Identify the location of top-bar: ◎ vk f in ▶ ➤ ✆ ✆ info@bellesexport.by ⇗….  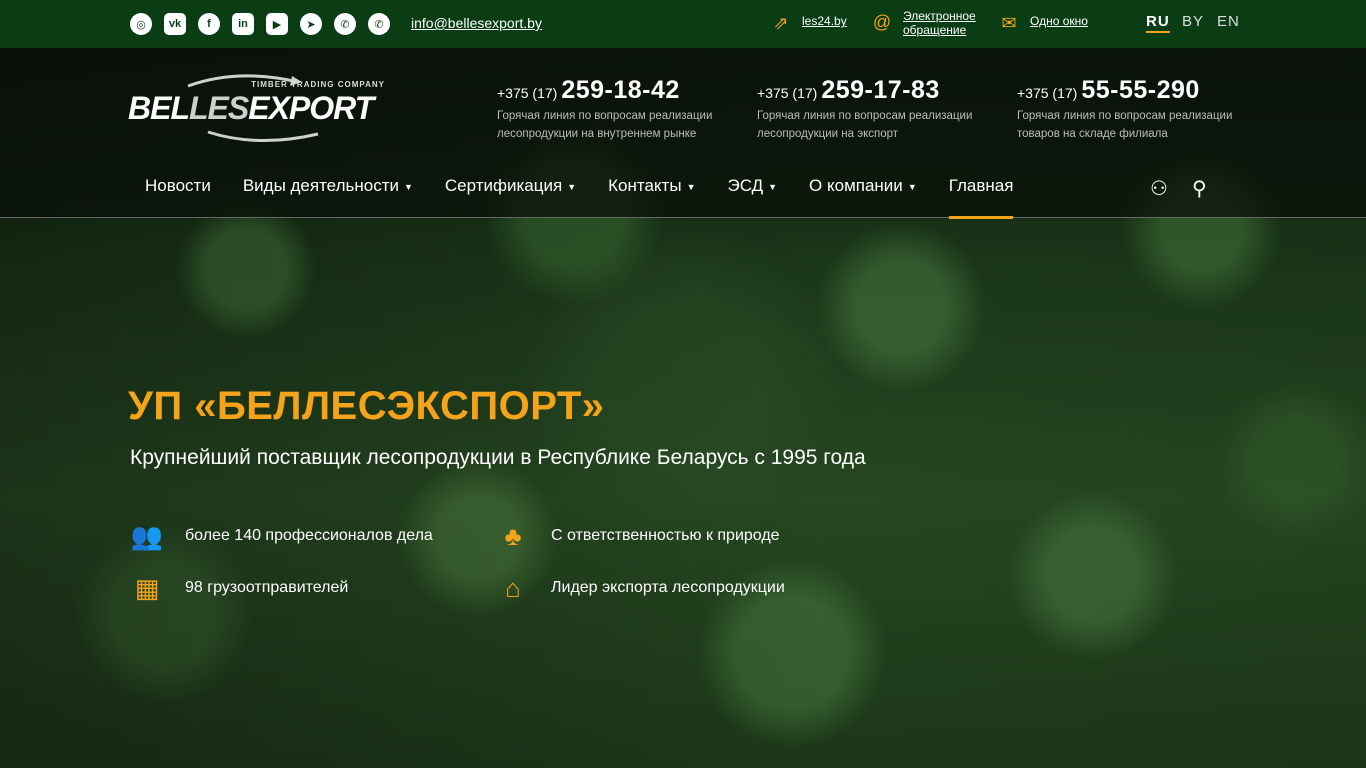
(683, 24).